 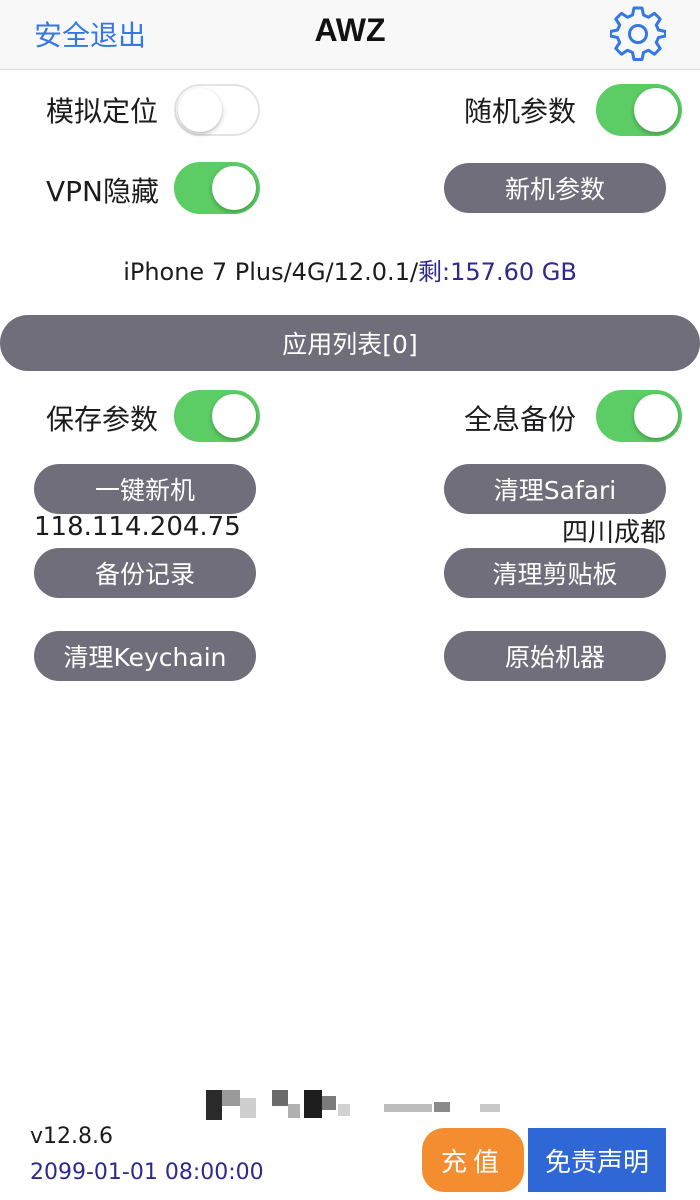 I want to click on clear-safari-button: 清理Safari, so click(x=555, y=489).